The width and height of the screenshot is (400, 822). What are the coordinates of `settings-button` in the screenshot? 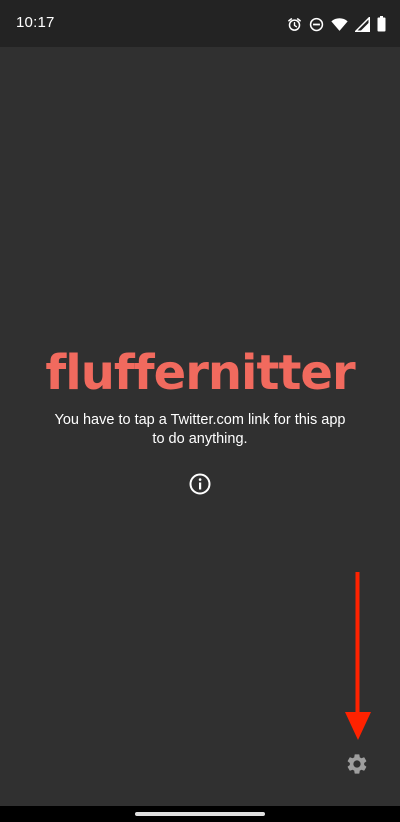 It's located at (357, 764).